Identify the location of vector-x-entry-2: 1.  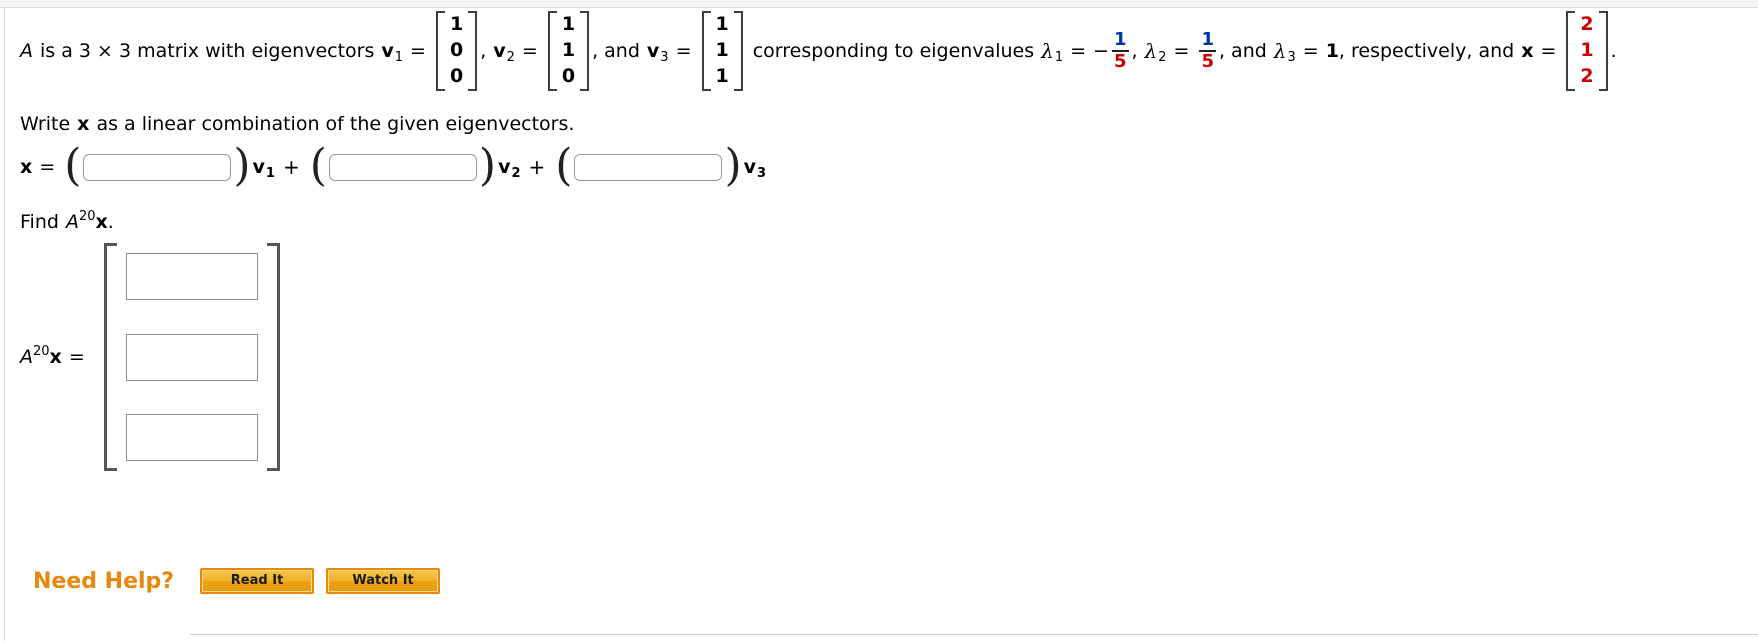
(1587, 50).